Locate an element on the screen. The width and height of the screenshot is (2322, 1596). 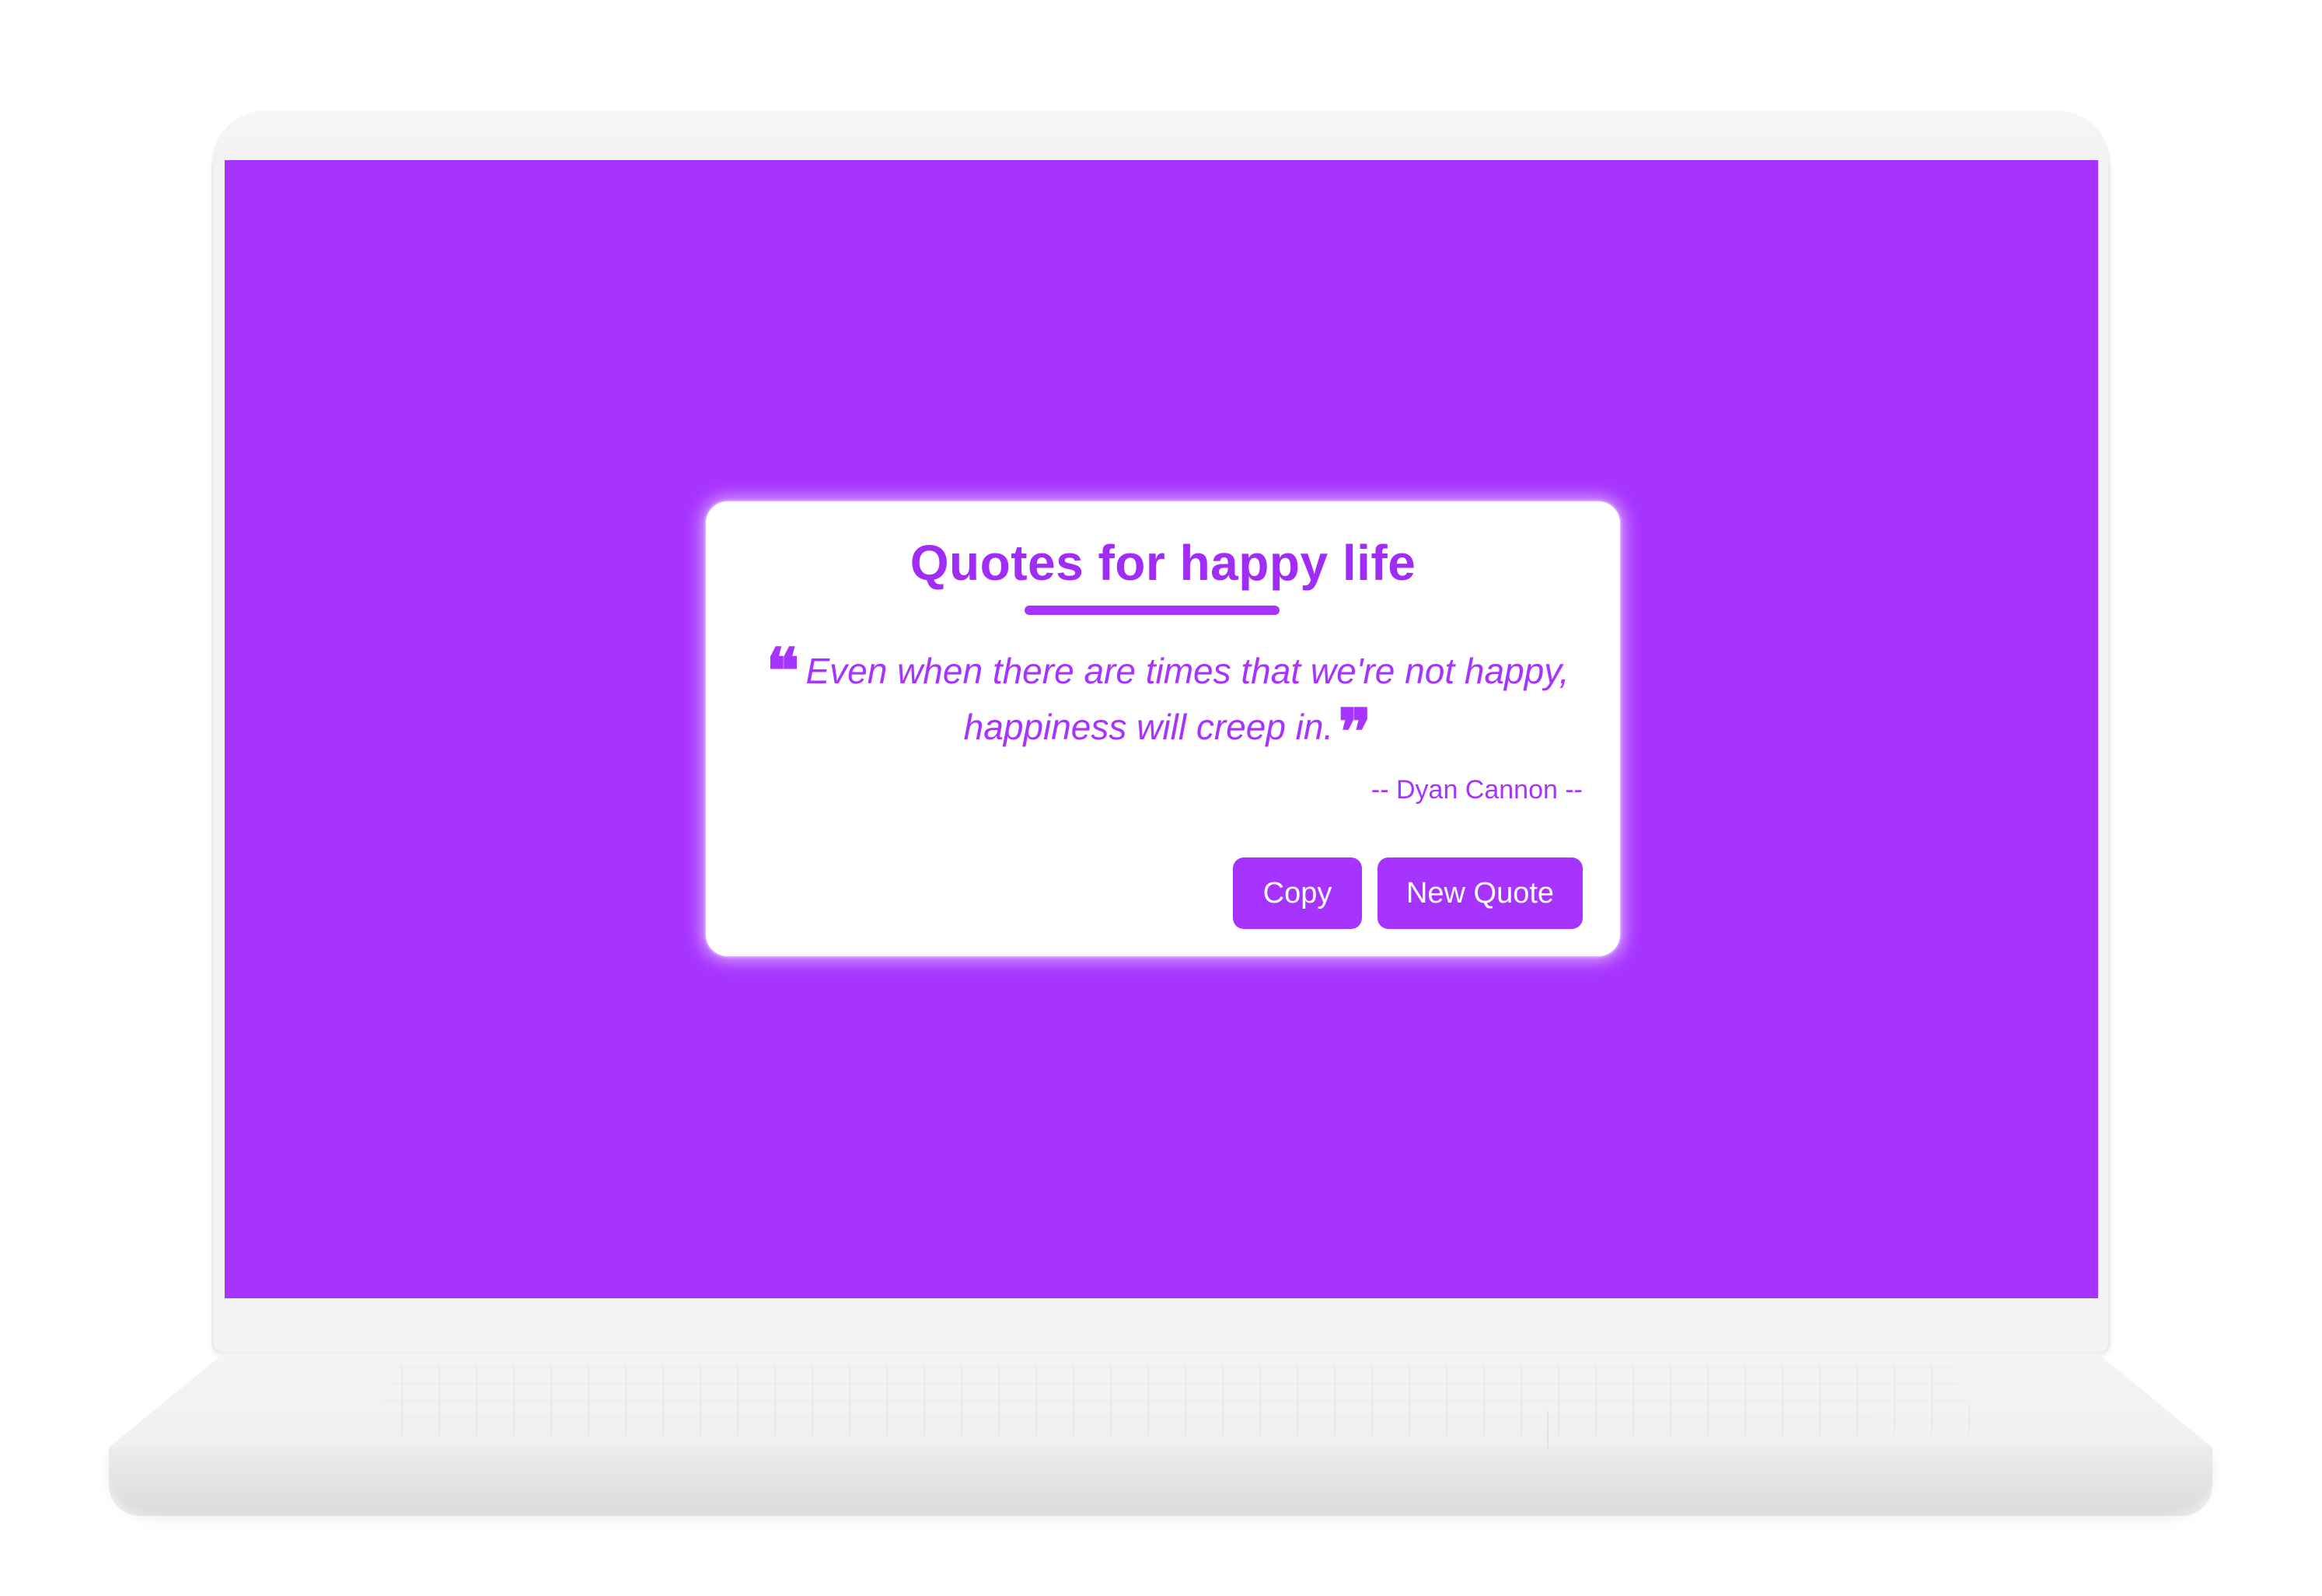
keyboard is located at coordinates (1173, 1399).